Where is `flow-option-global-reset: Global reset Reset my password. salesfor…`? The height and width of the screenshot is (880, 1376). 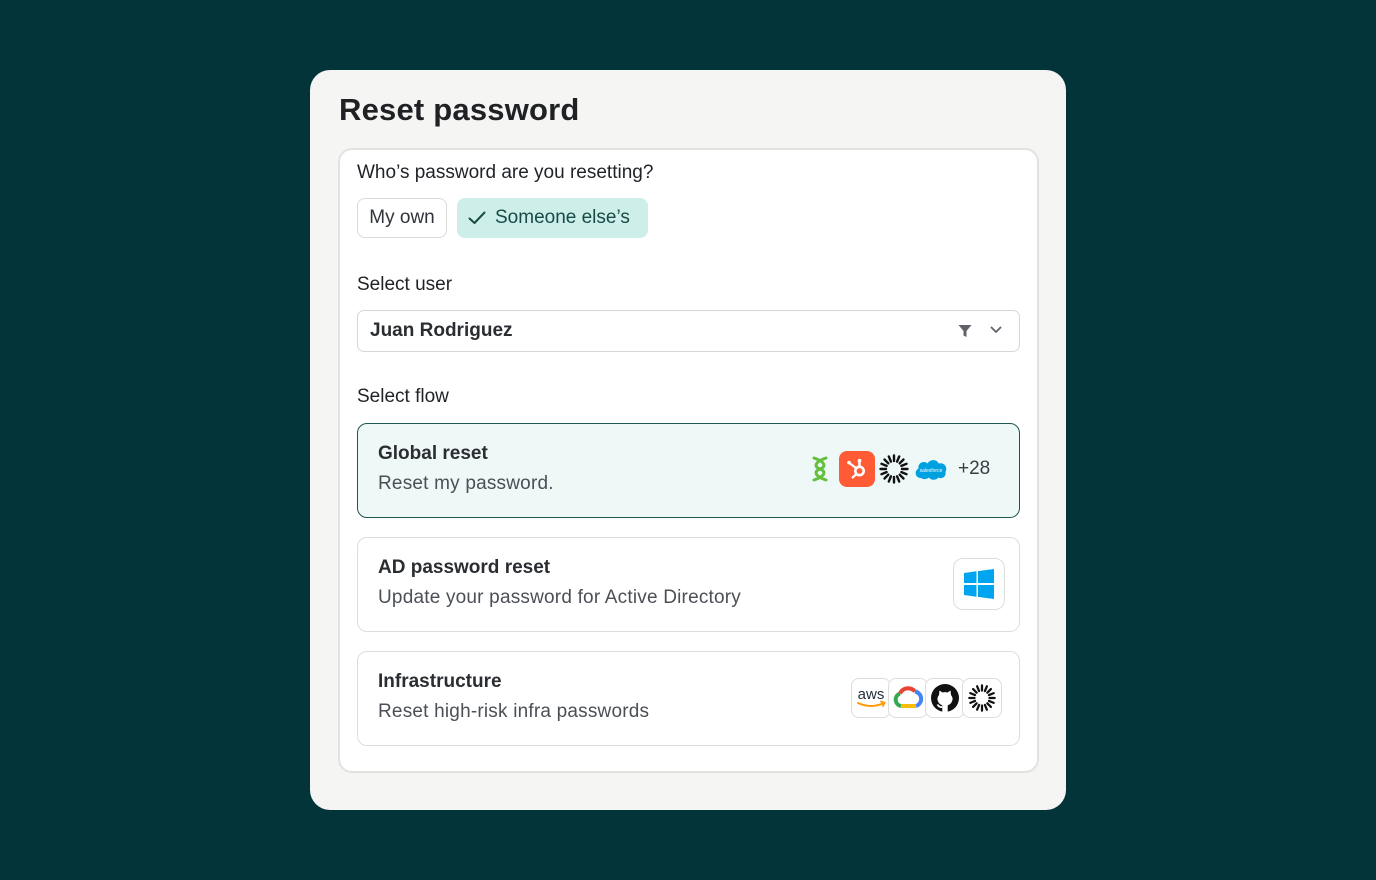
flow-option-global-reset: Global reset Reset my password. salesfor… is located at coordinates (688, 470).